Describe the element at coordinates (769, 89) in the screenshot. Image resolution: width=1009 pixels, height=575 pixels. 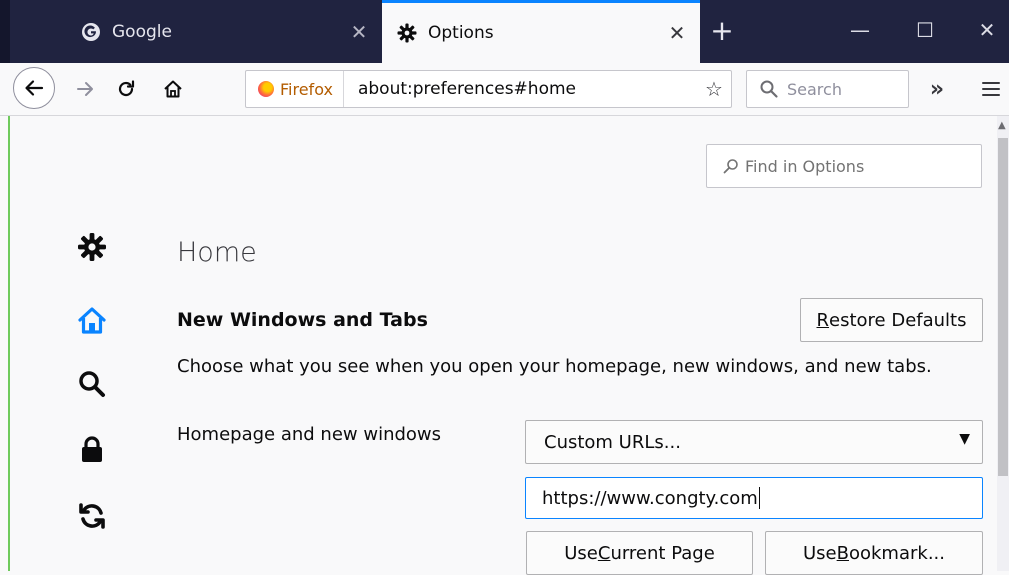
I see `search-magnifier-icon` at that location.